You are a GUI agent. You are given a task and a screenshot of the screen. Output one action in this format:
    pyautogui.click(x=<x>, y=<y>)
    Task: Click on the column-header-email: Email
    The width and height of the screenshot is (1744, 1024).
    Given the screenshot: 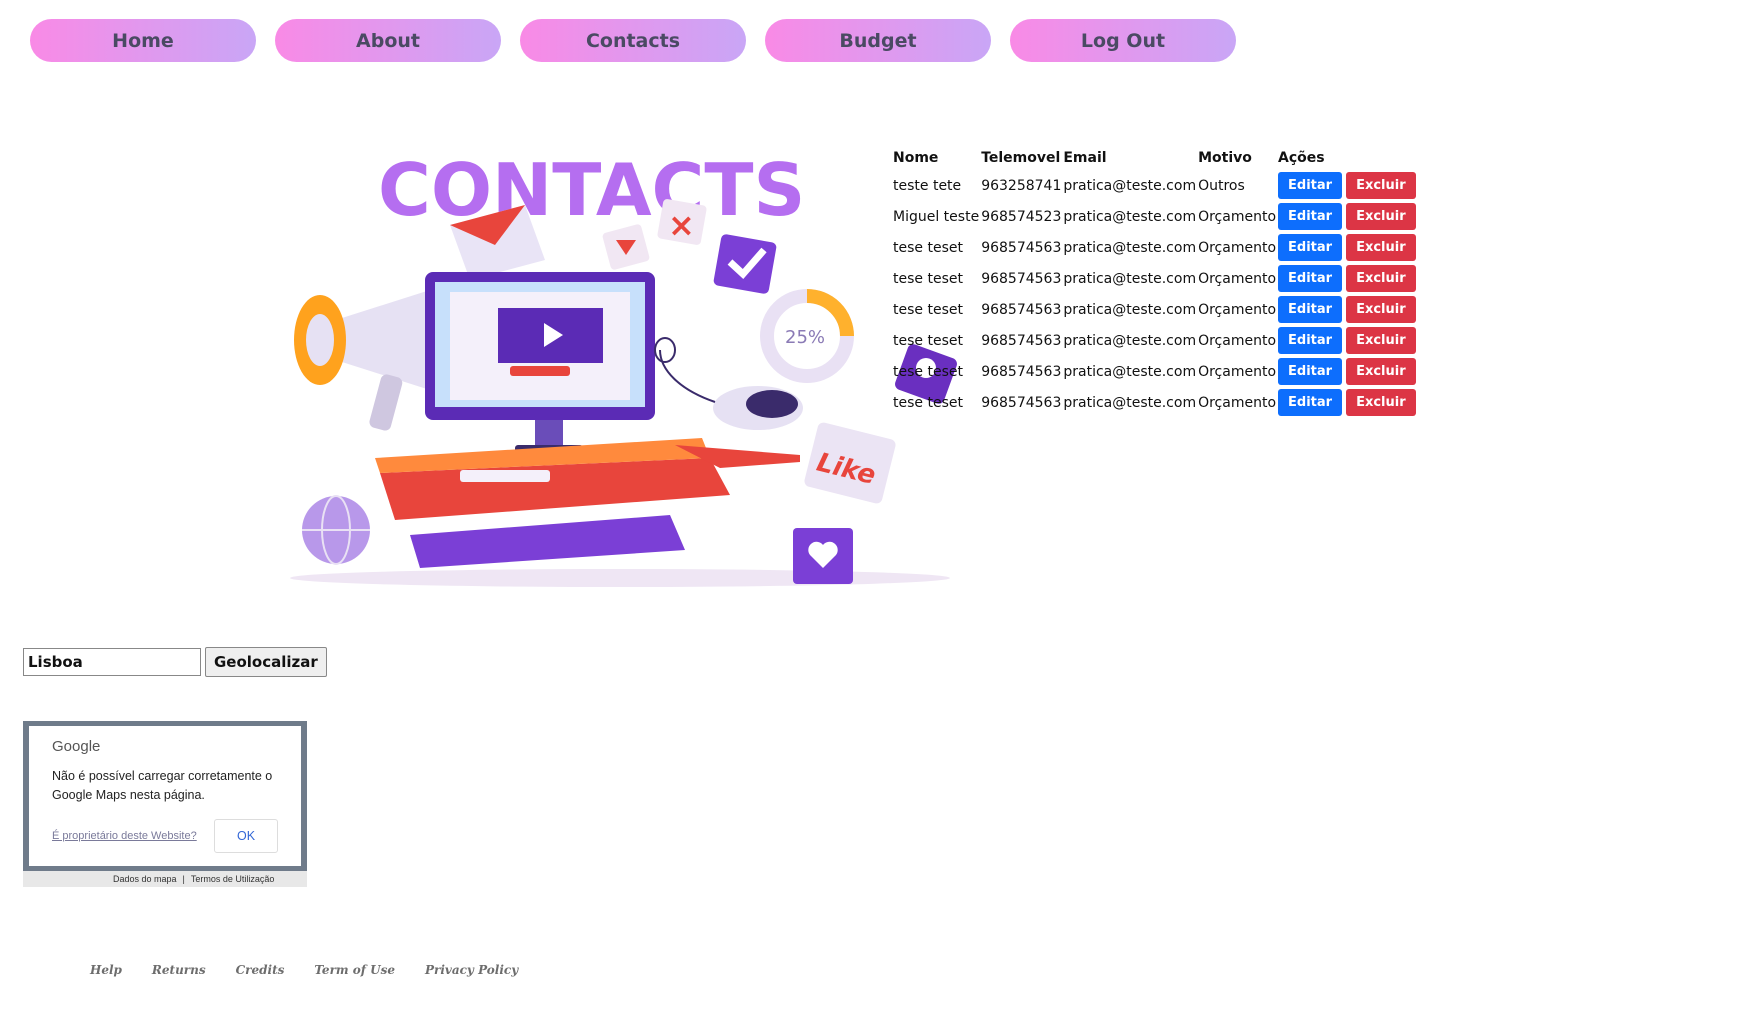 What is the action you would take?
    pyautogui.click(x=1085, y=158)
    